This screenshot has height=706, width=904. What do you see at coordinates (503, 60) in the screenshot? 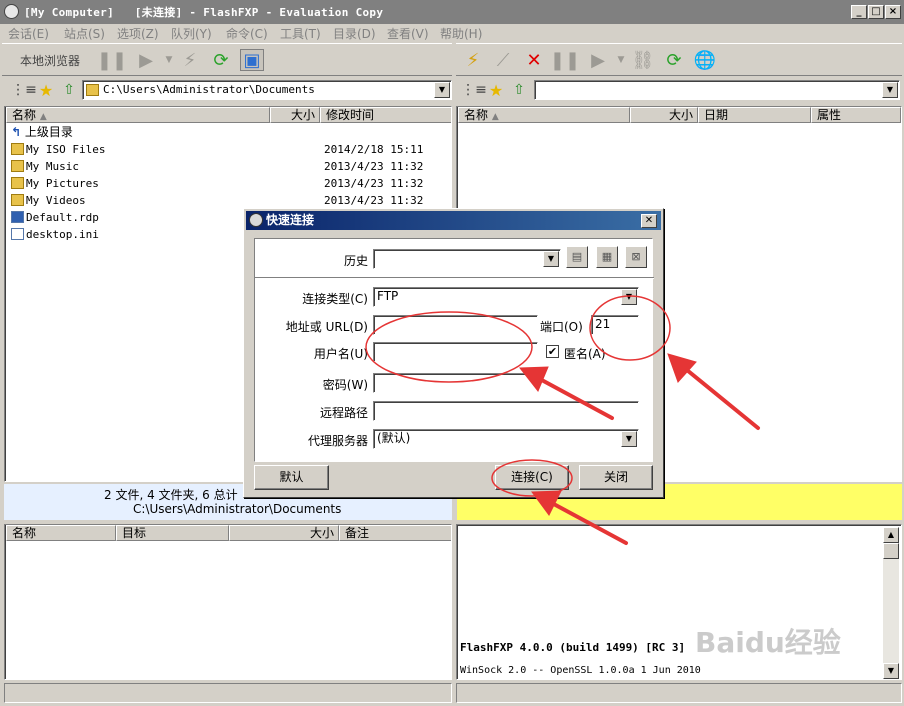
I see `disconnect-icon: ⟋` at bounding box center [503, 60].